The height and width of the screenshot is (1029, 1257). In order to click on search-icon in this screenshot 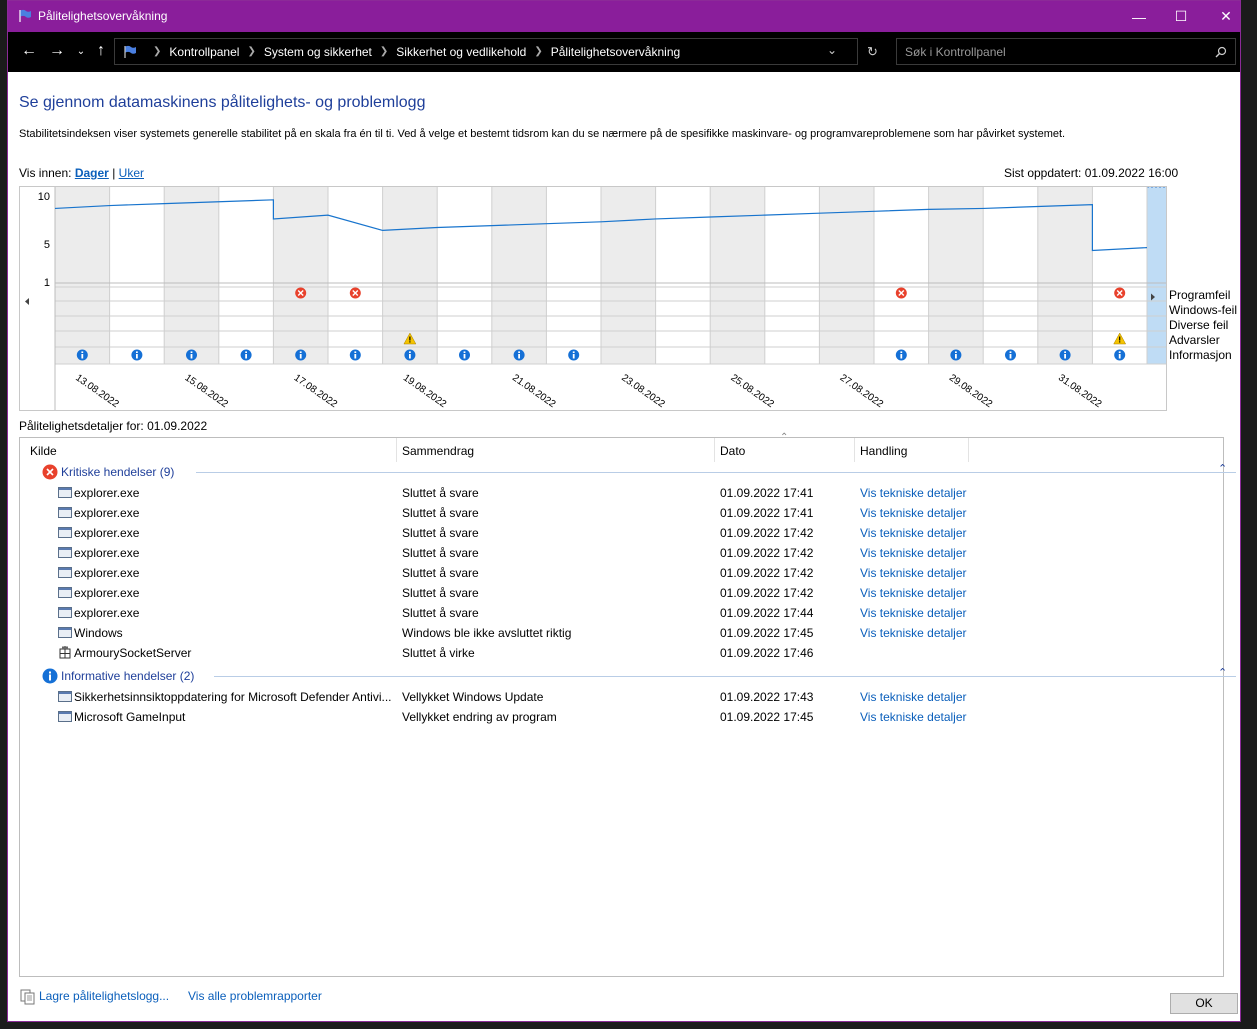, I will do `click(1221, 52)`.